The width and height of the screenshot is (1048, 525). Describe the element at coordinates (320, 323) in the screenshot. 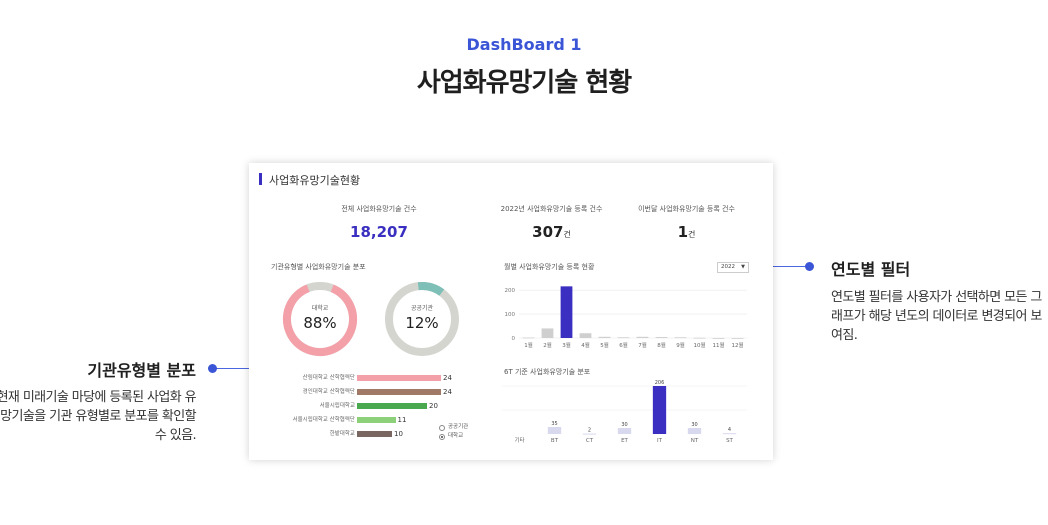

I see `donut-university-pct: 88%` at that location.